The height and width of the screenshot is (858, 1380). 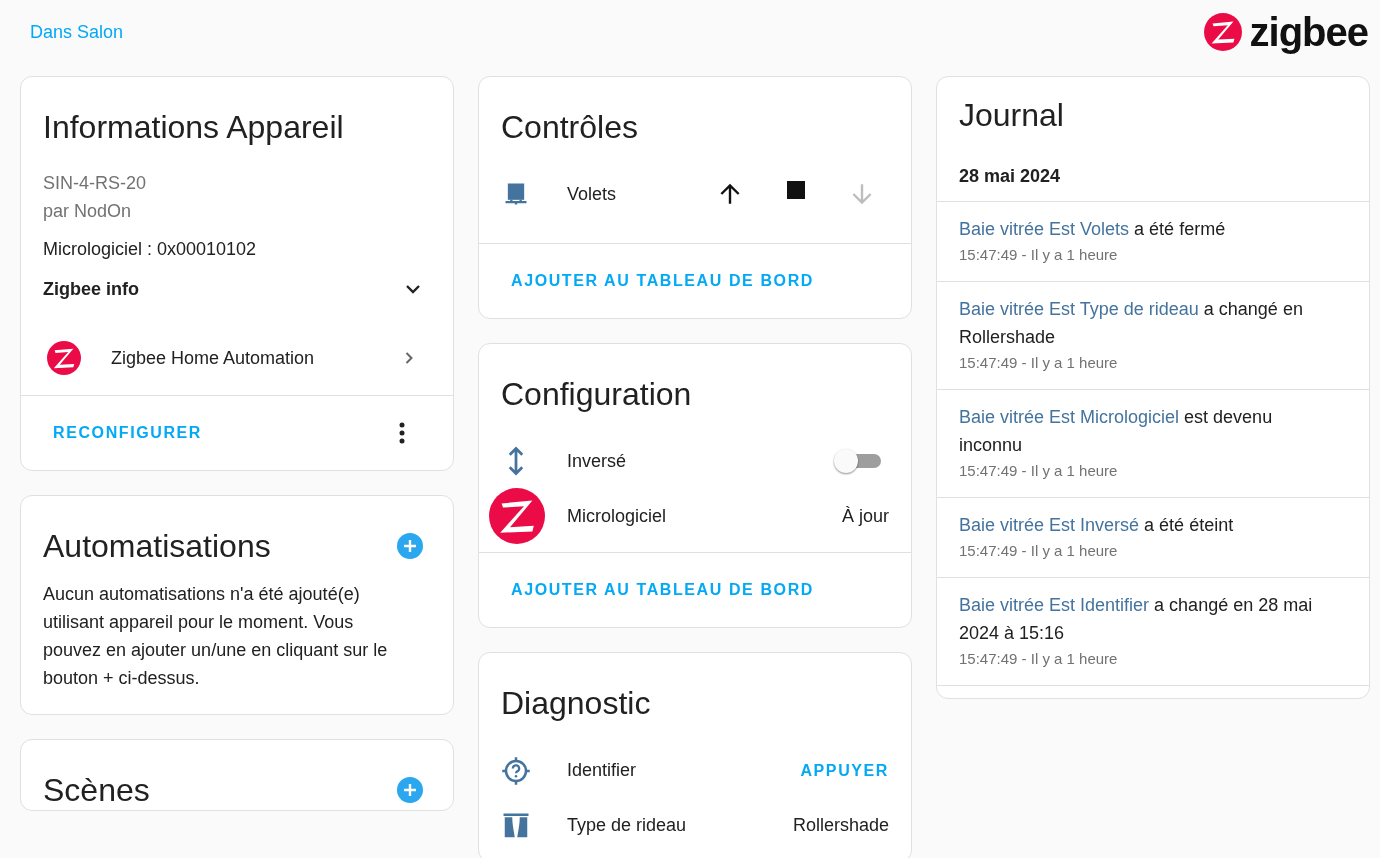 I want to click on breadcrumb-link: Dans Salon, so click(x=77, y=32).